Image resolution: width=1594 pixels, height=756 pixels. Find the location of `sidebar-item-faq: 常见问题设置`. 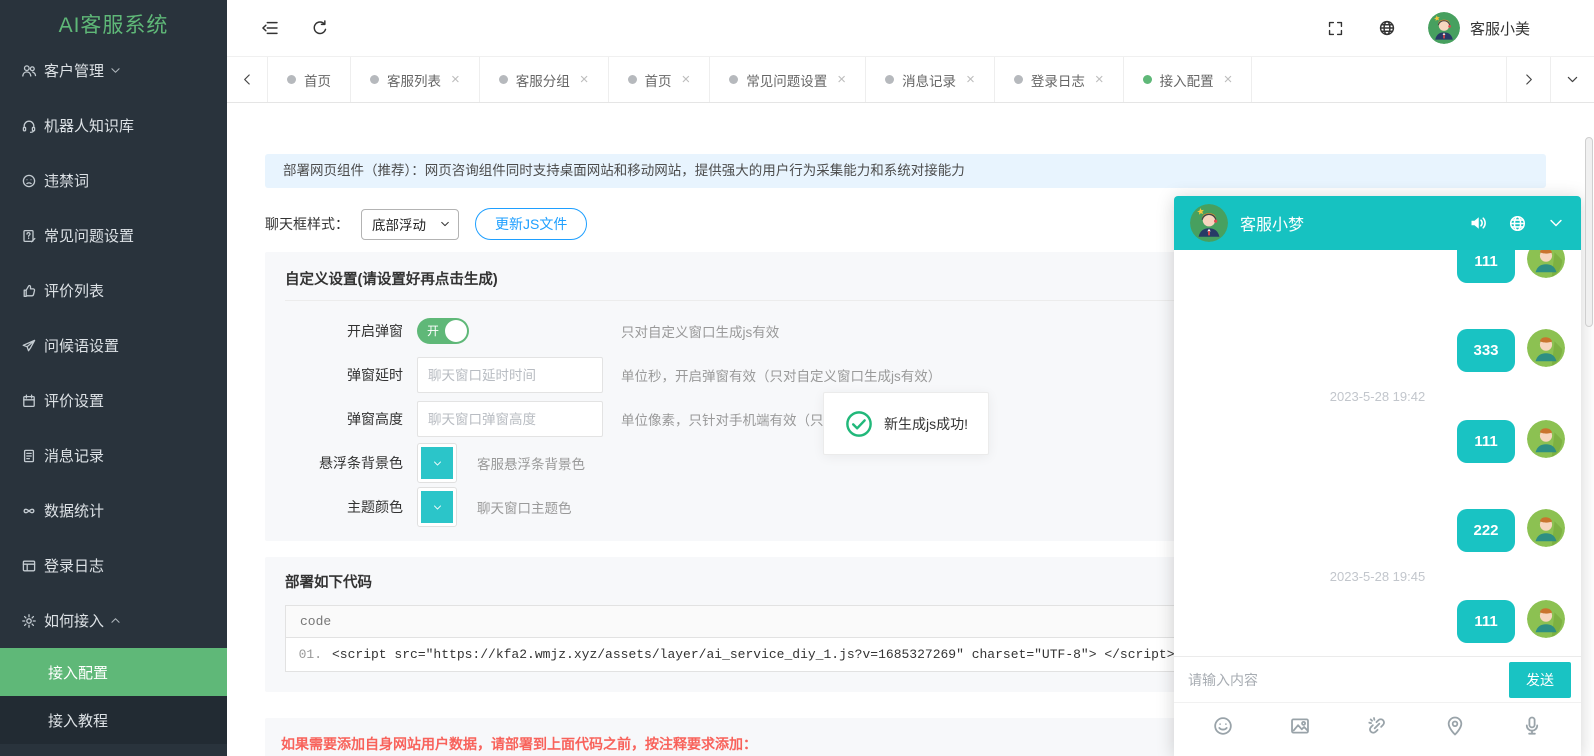

sidebar-item-faq: 常见问题设置 is located at coordinates (113, 235).